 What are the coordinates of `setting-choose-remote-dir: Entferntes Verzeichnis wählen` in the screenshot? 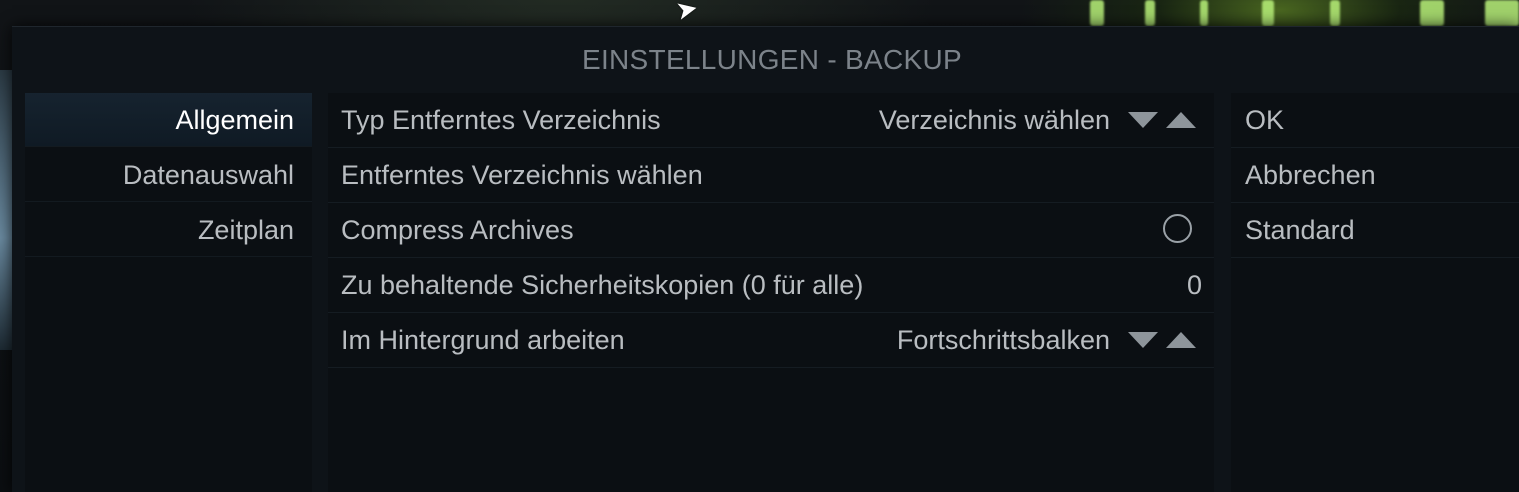 It's located at (771, 175).